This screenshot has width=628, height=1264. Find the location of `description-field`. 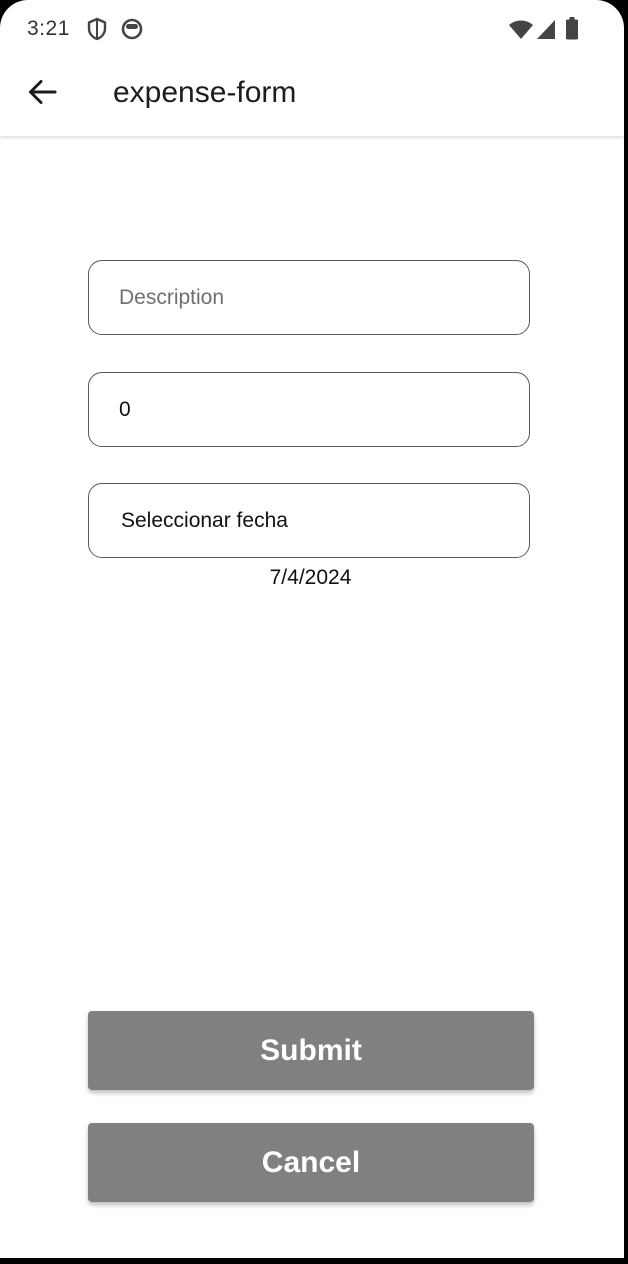

description-field is located at coordinates (309, 297).